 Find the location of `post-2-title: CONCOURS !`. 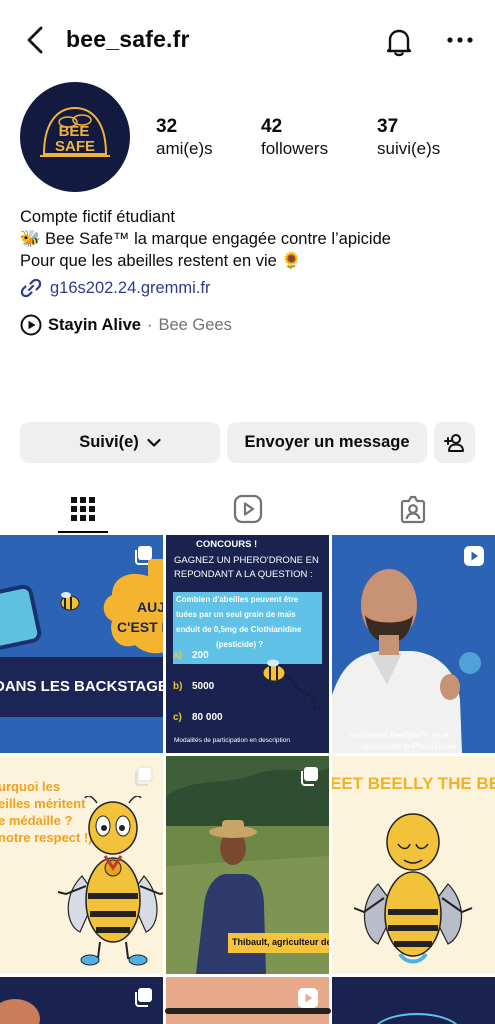

post-2-title: CONCOURS ! is located at coordinates (227, 544).